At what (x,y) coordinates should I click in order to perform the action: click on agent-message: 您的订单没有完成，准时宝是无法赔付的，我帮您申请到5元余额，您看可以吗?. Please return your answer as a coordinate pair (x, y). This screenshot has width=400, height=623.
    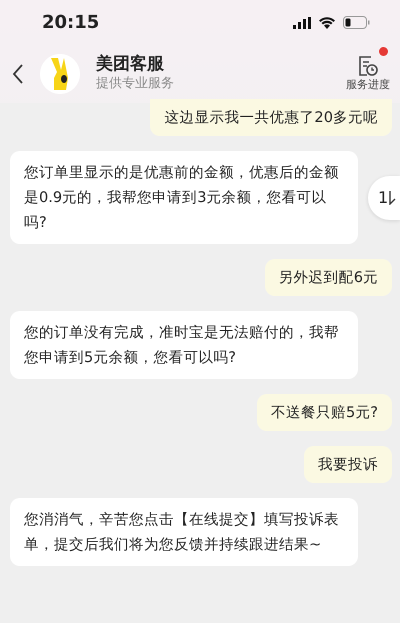
    Looking at the image, I should click on (184, 345).